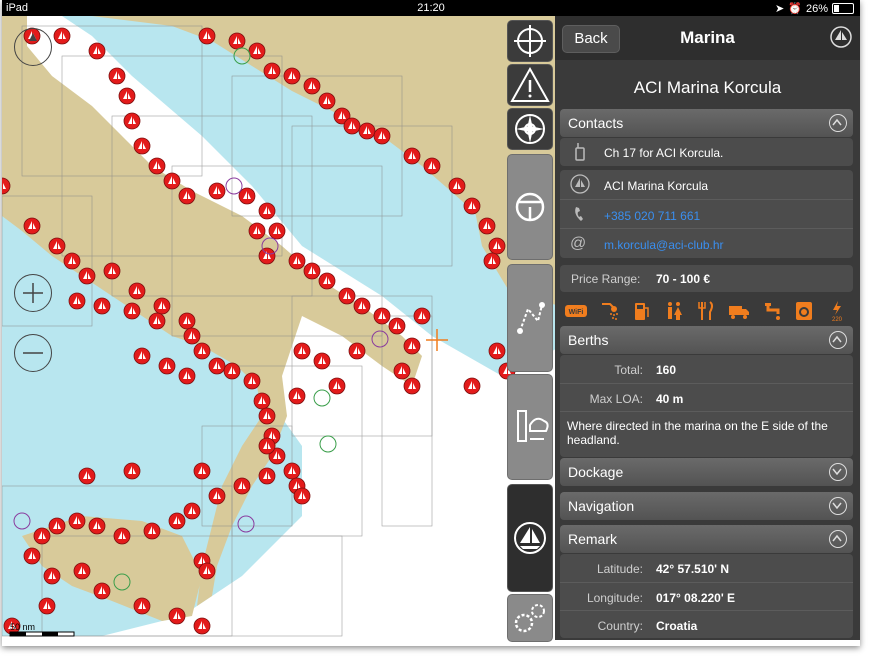 The width and height of the screenshot is (874, 659). What do you see at coordinates (706, 472) in the screenshot?
I see `dockage-section-header: Dockage` at bounding box center [706, 472].